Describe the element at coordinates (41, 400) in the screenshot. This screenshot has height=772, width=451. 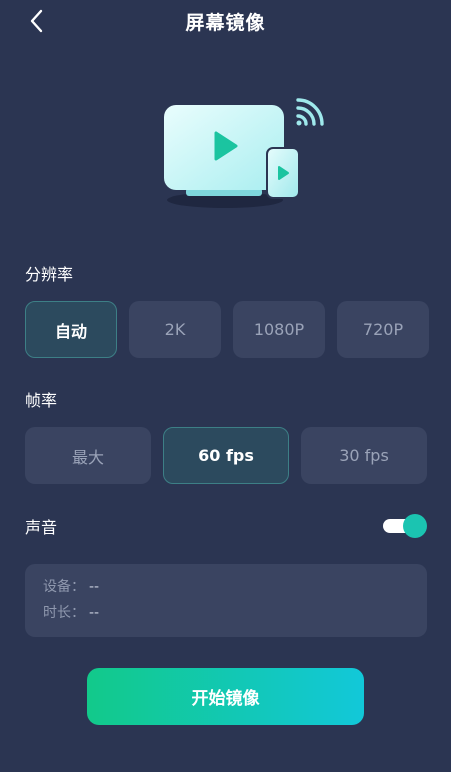
I see `framerate-label: 帧率` at that location.